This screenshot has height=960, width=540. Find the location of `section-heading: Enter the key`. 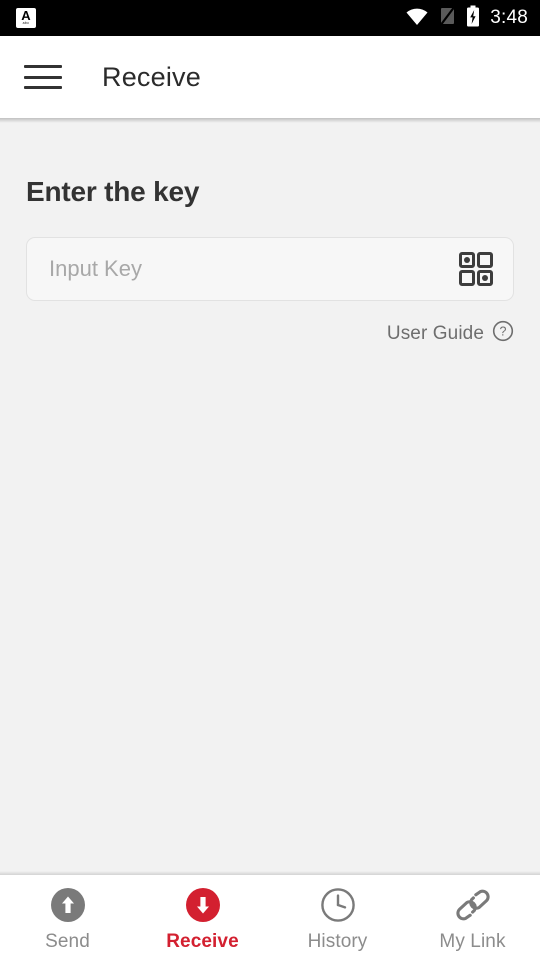

section-heading: Enter the key is located at coordinates (113, 191).